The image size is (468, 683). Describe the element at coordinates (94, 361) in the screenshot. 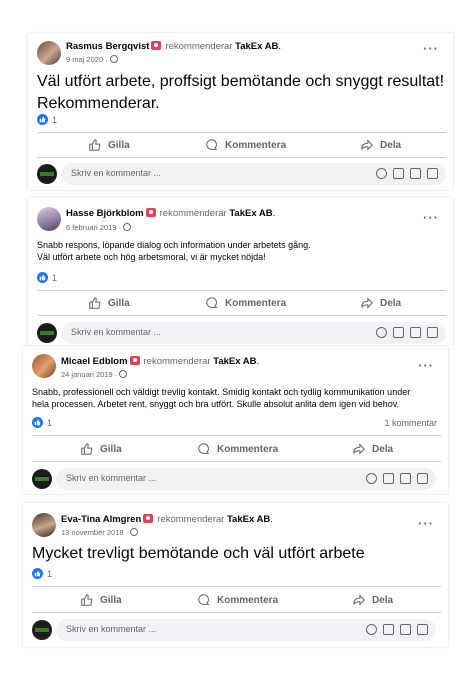

I see `author-name: Micael Edblom` at that location.